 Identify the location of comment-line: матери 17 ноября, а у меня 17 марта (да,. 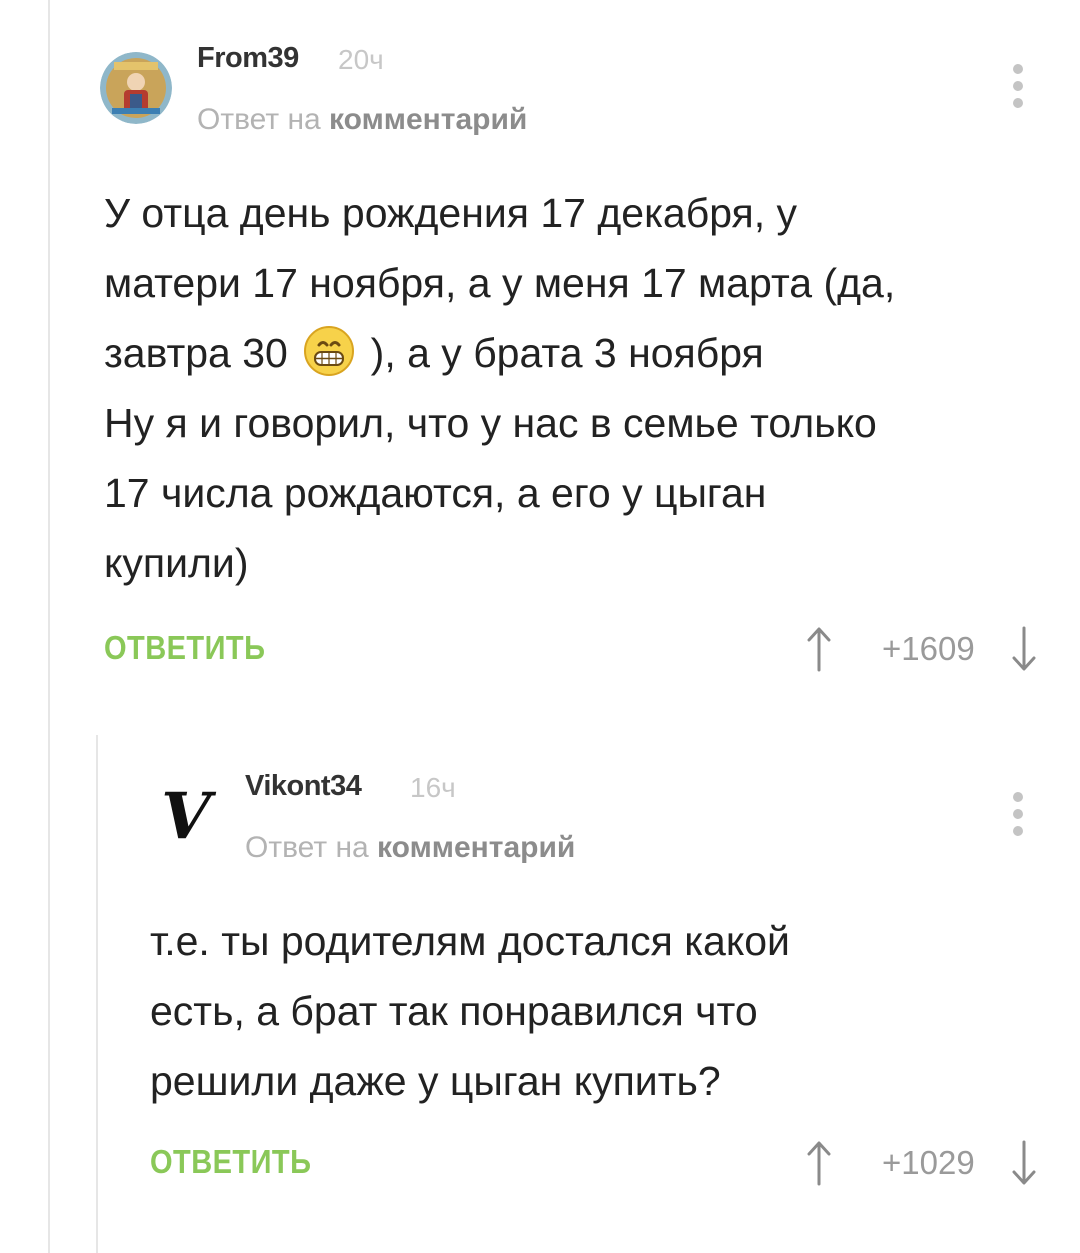
(500, 283).